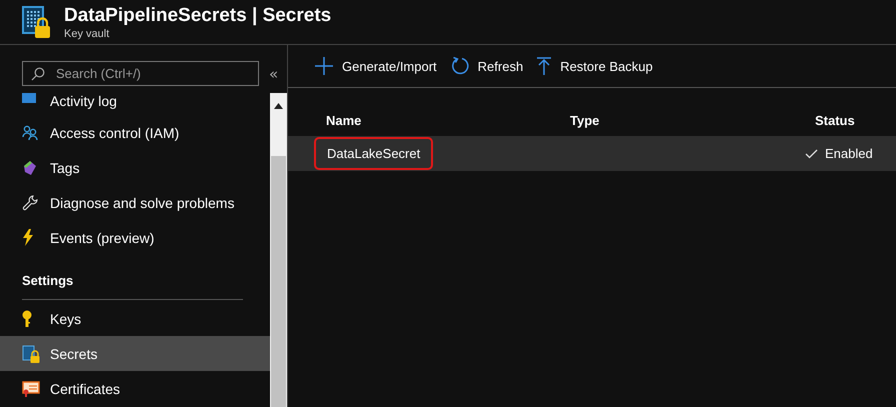 This screenshot has width=896, height=407. What do you see at coordinates (37, 23) in the screenshot?
I see `key-vault-icon` at bounding box center [37, 23].